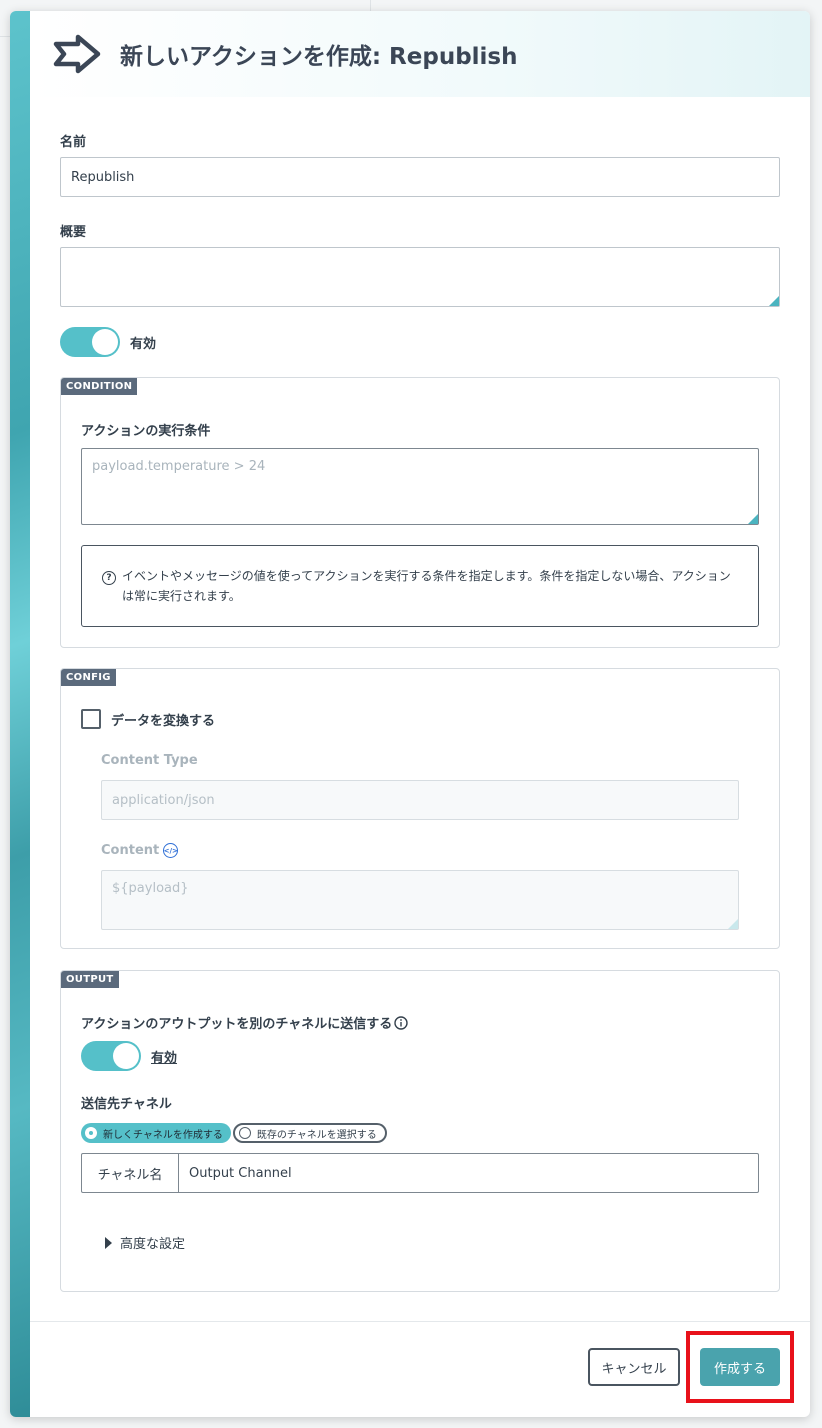  Describe the element at coordinates (163, 800) in the screenshot. I see `content-type-placeholder: application/json` at that location.